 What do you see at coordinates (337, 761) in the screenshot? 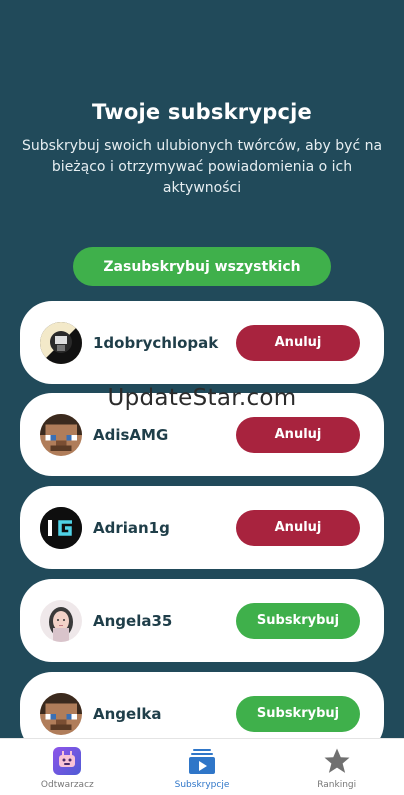
I see `star-icon` at bounding box center [337, 761].